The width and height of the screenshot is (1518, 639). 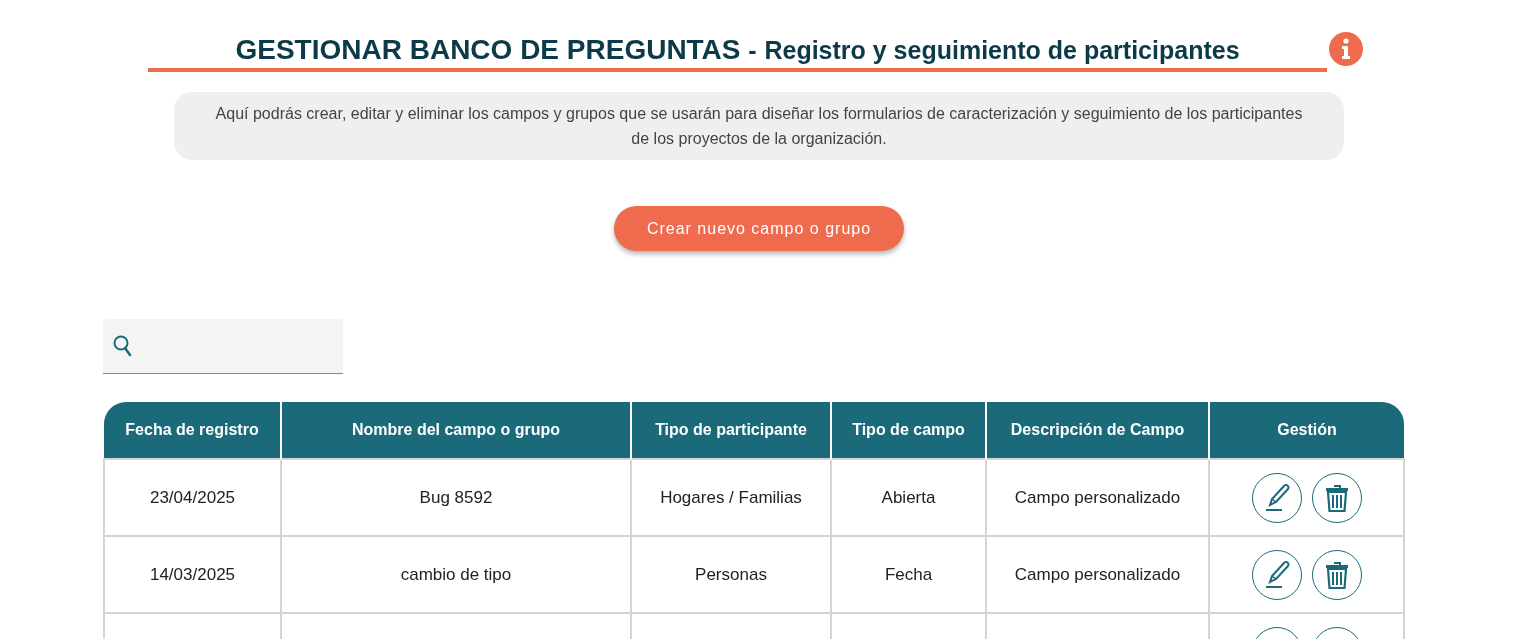 What do you see at coordinates (759, 126) in the screenshot?
I see `description-text: Aquí podrás crear, editar y eliminar los campos y grupos que se usarán para diseñar los formularios de caracterización y seguimiento de los participantes de los proyectos de la organización.` at bounding box center [759, 126].